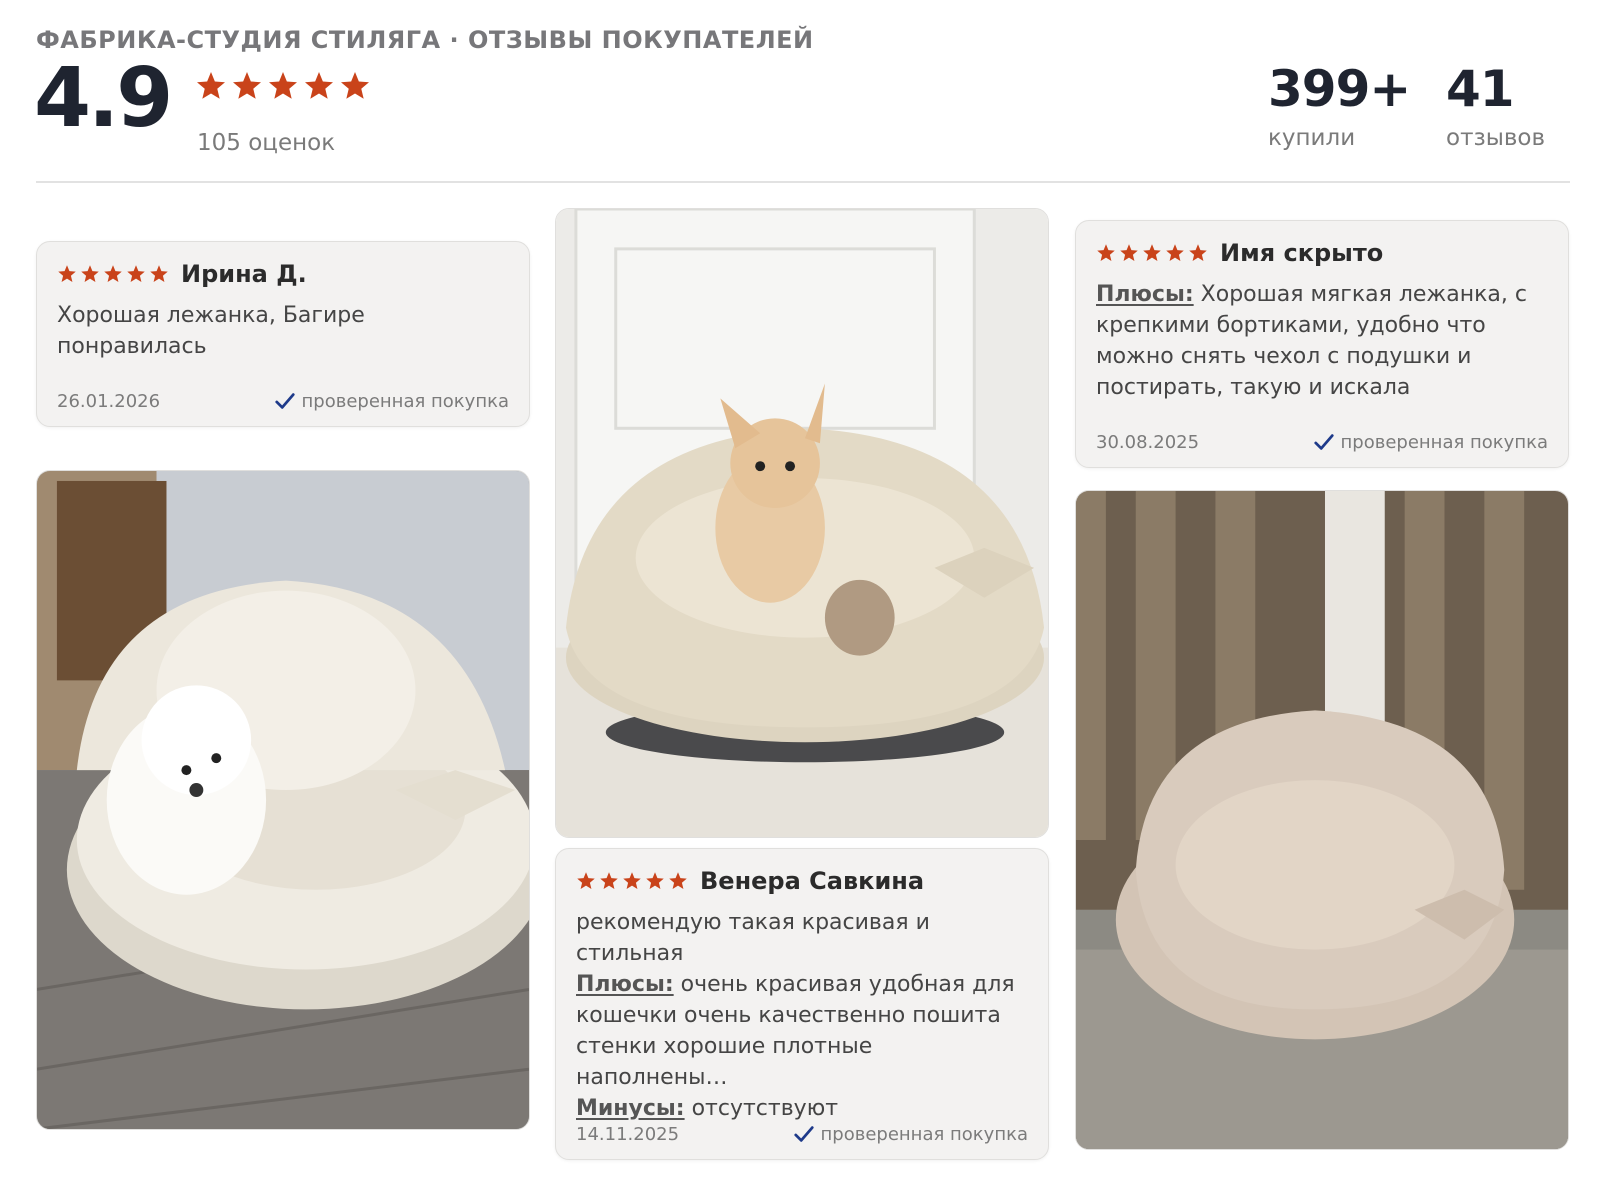 The image size is (1600, 1200). I want to click on review-cons: отсутствуют, so click(765, 1108).